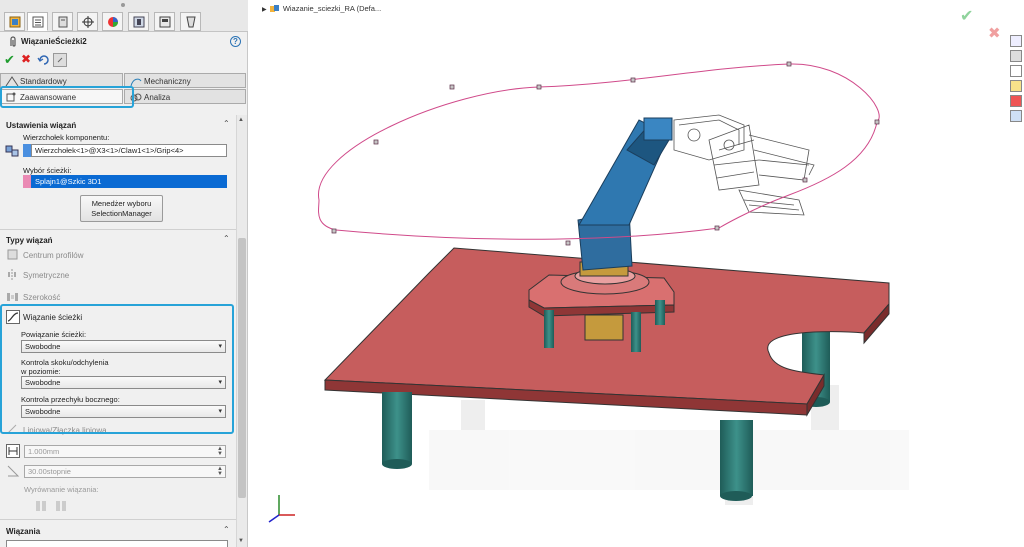  I want to click on coordinate-triad, so click(281, 509).